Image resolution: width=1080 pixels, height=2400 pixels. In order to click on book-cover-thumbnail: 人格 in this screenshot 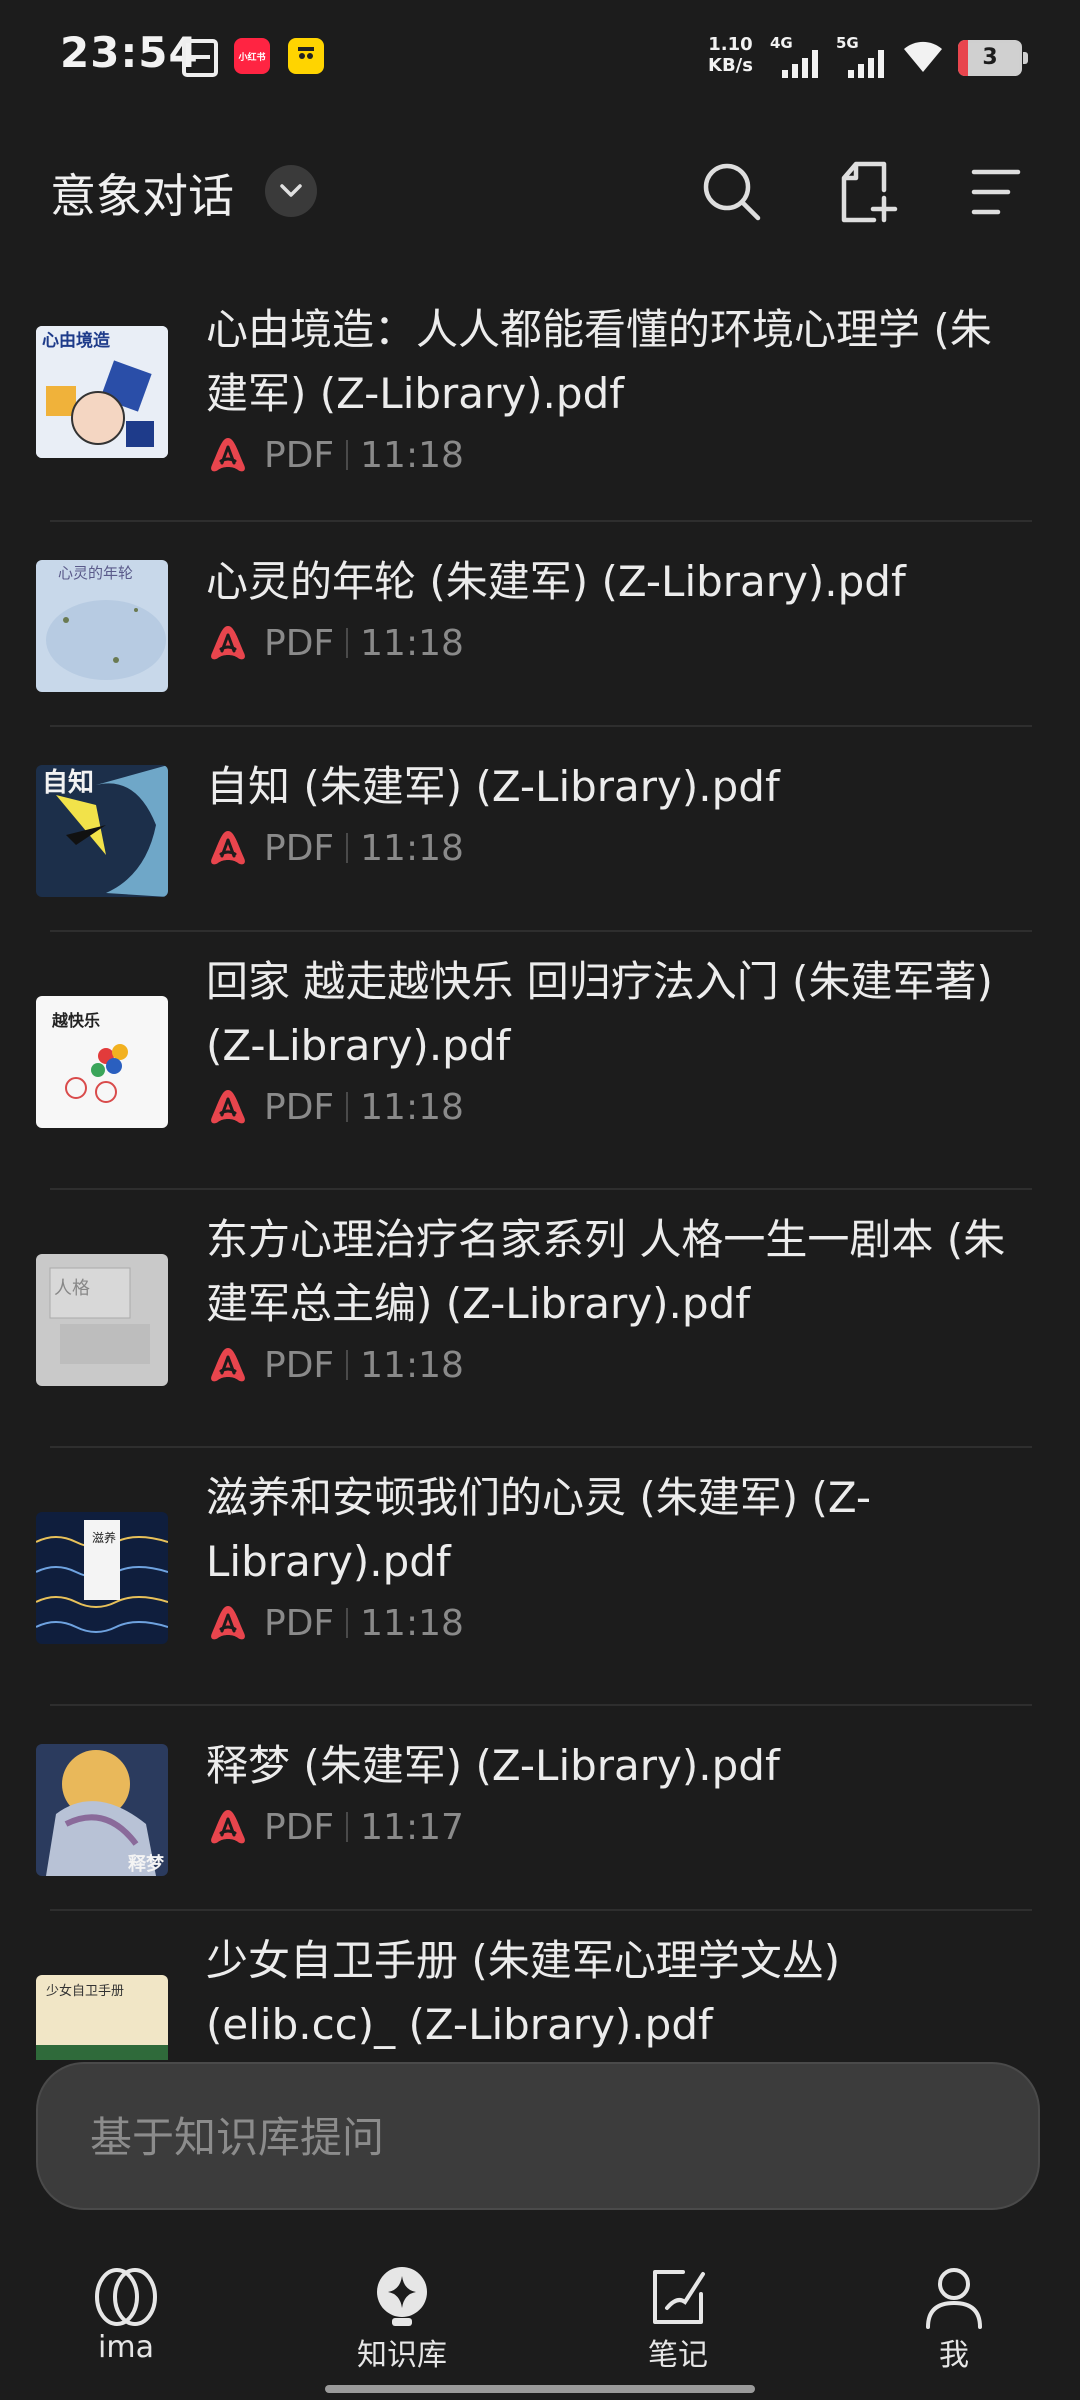, I will do `click(102, 1320)`.